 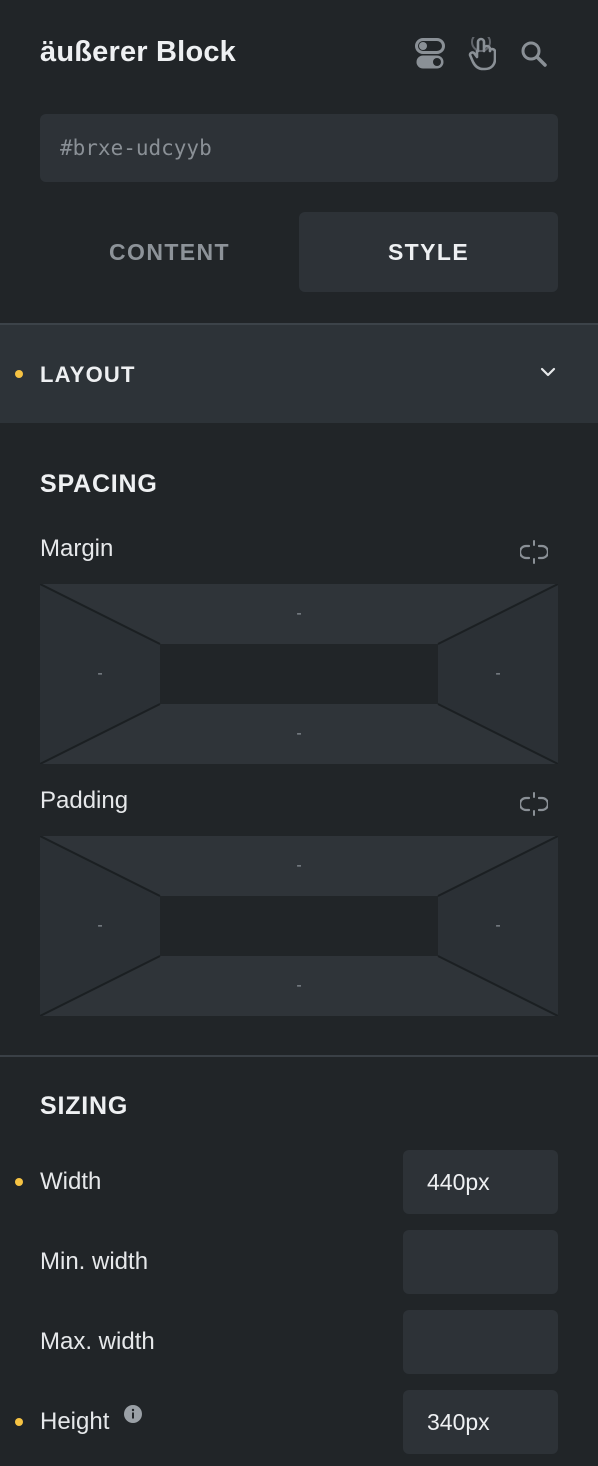 What do you see at coordinates (94, 1261) in the screenshot?
I see `min-width-label: Min. width` at bounding box center [94, 1261].